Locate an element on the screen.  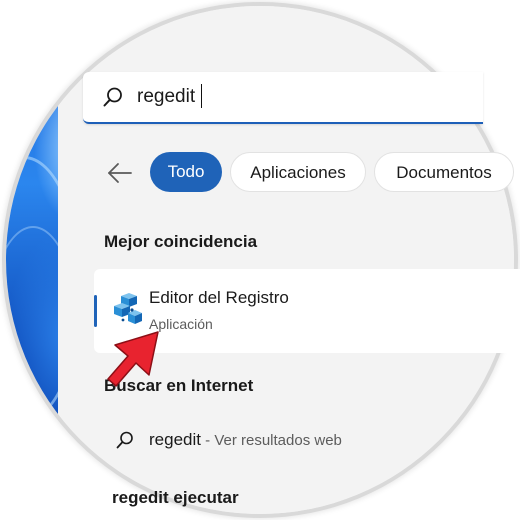
app-name: Editor del Registro is located at coordinates (219, 297).